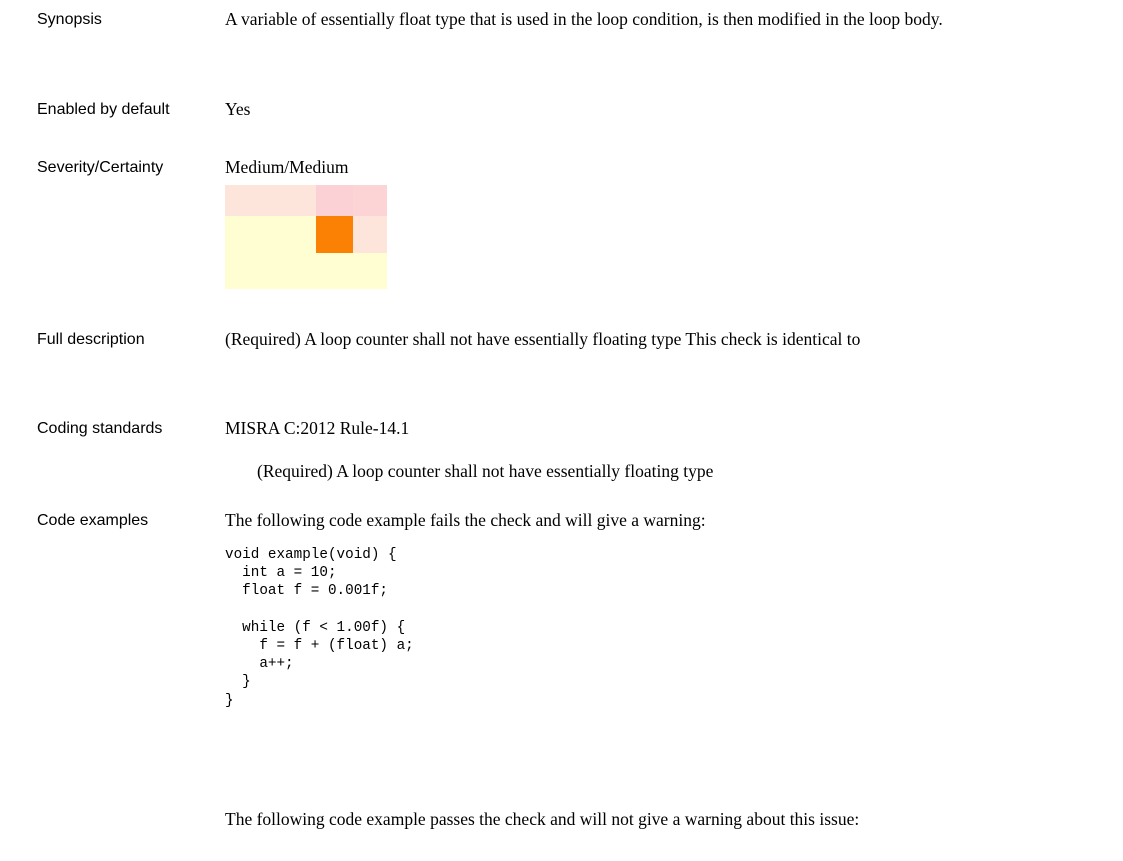  What do you see at coordinates (287, 167) in the screenshot?
I see `severity-certainty-value: Medium/Medium` at bounding box center [287, 167].